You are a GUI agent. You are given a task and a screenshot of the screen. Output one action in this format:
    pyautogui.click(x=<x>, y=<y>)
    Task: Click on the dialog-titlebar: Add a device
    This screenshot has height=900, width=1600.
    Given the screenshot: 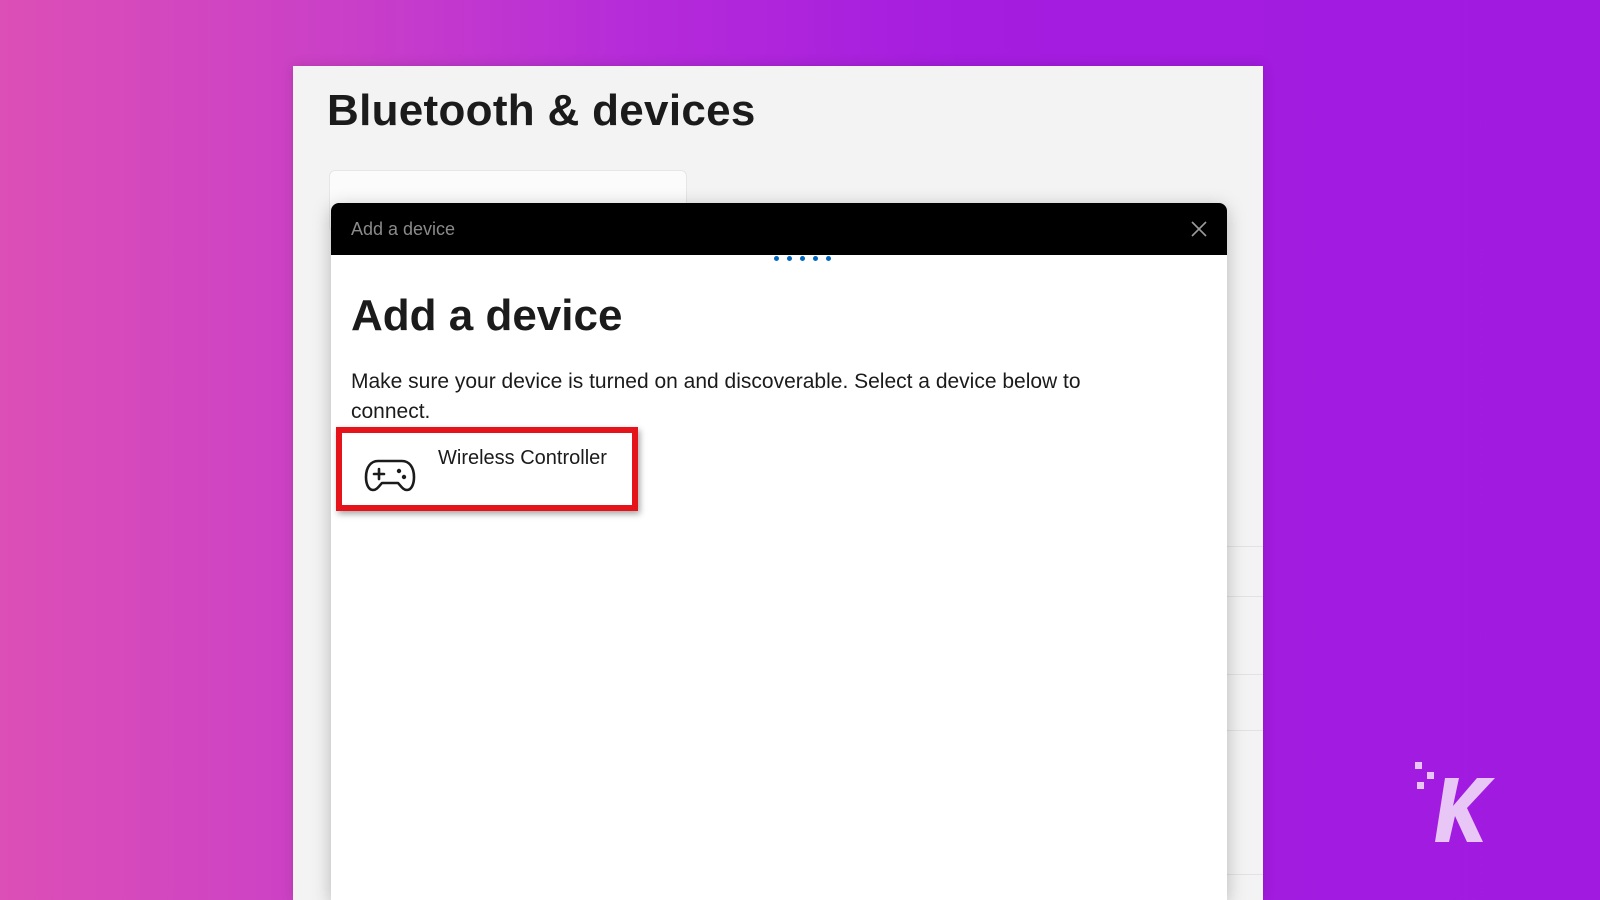 What is the action you would take?
    pyautogui.click(x=779, y=229)
    